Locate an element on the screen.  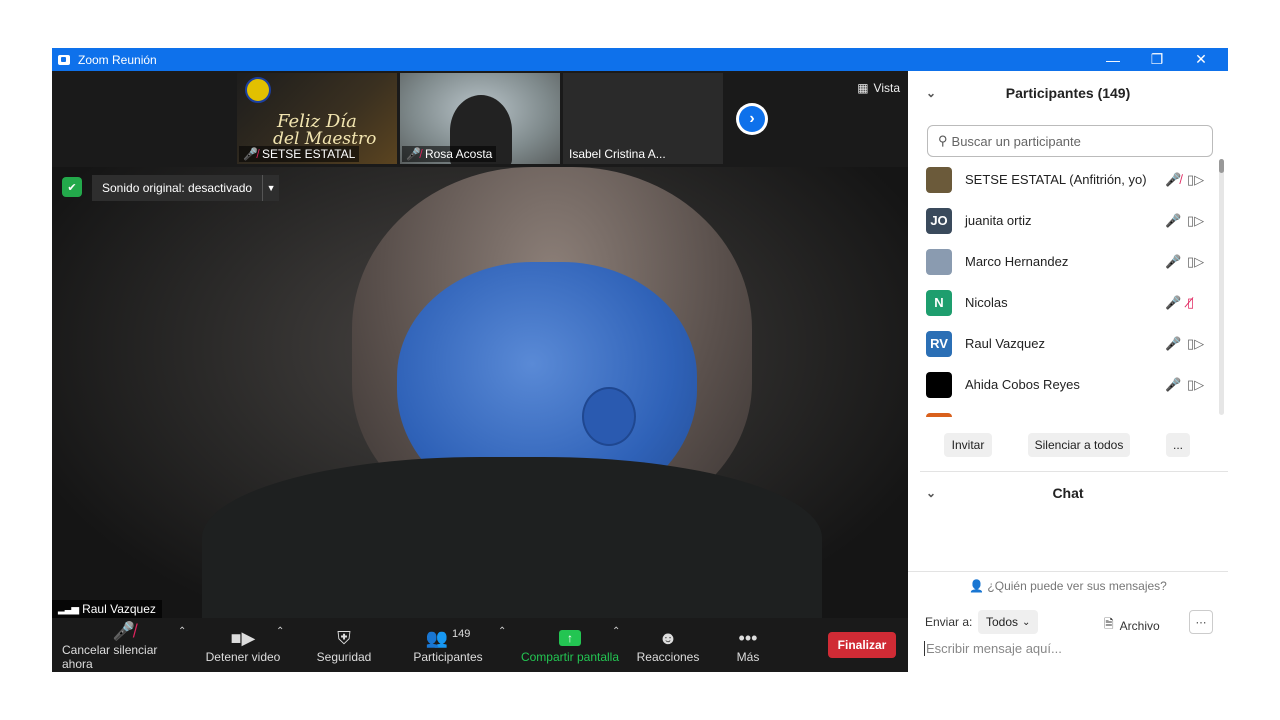
chevron-down-icon: ▼ is located at coordinates (270, 188).